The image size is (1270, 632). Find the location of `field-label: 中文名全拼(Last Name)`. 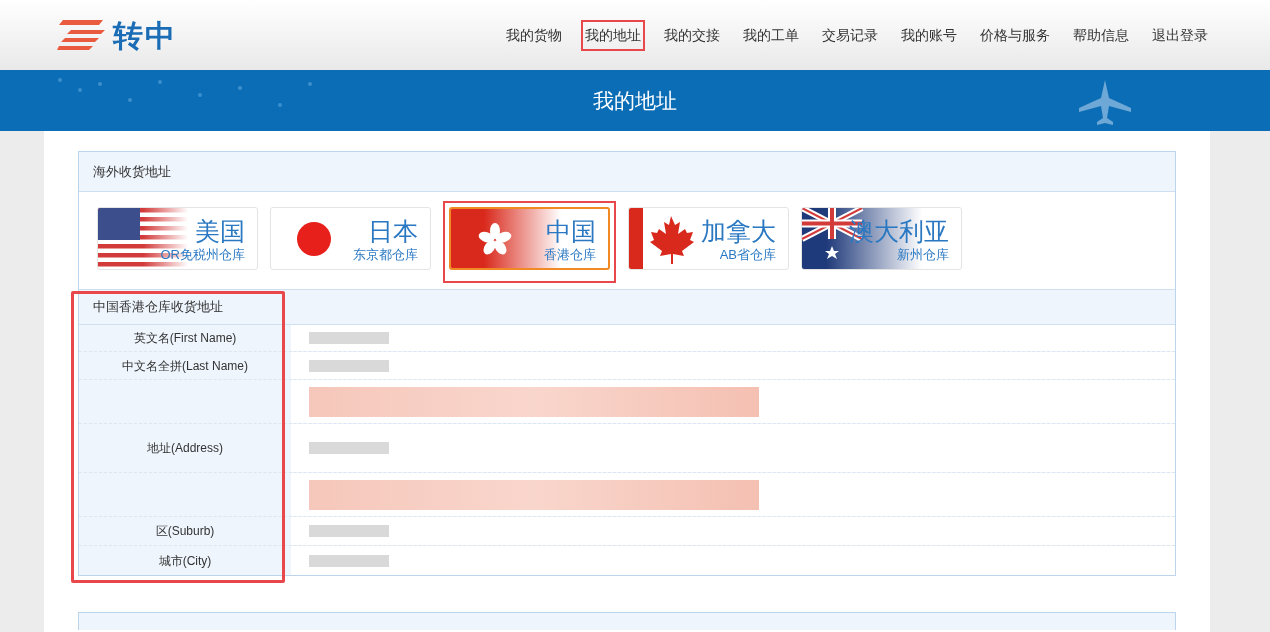

field-label: 中文名全拼(Last Name) is located at coordinates (185, 366).